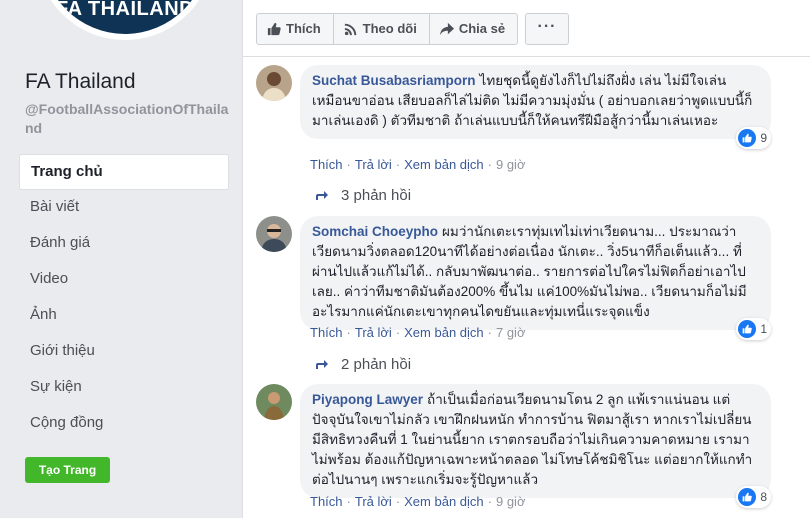 This screenshot has width=810, height=518. What do you see at coordinates (511, 332) in the screenshot?
I see `comment-timestamp: 7 giờ` at bounding box center [511, 332].